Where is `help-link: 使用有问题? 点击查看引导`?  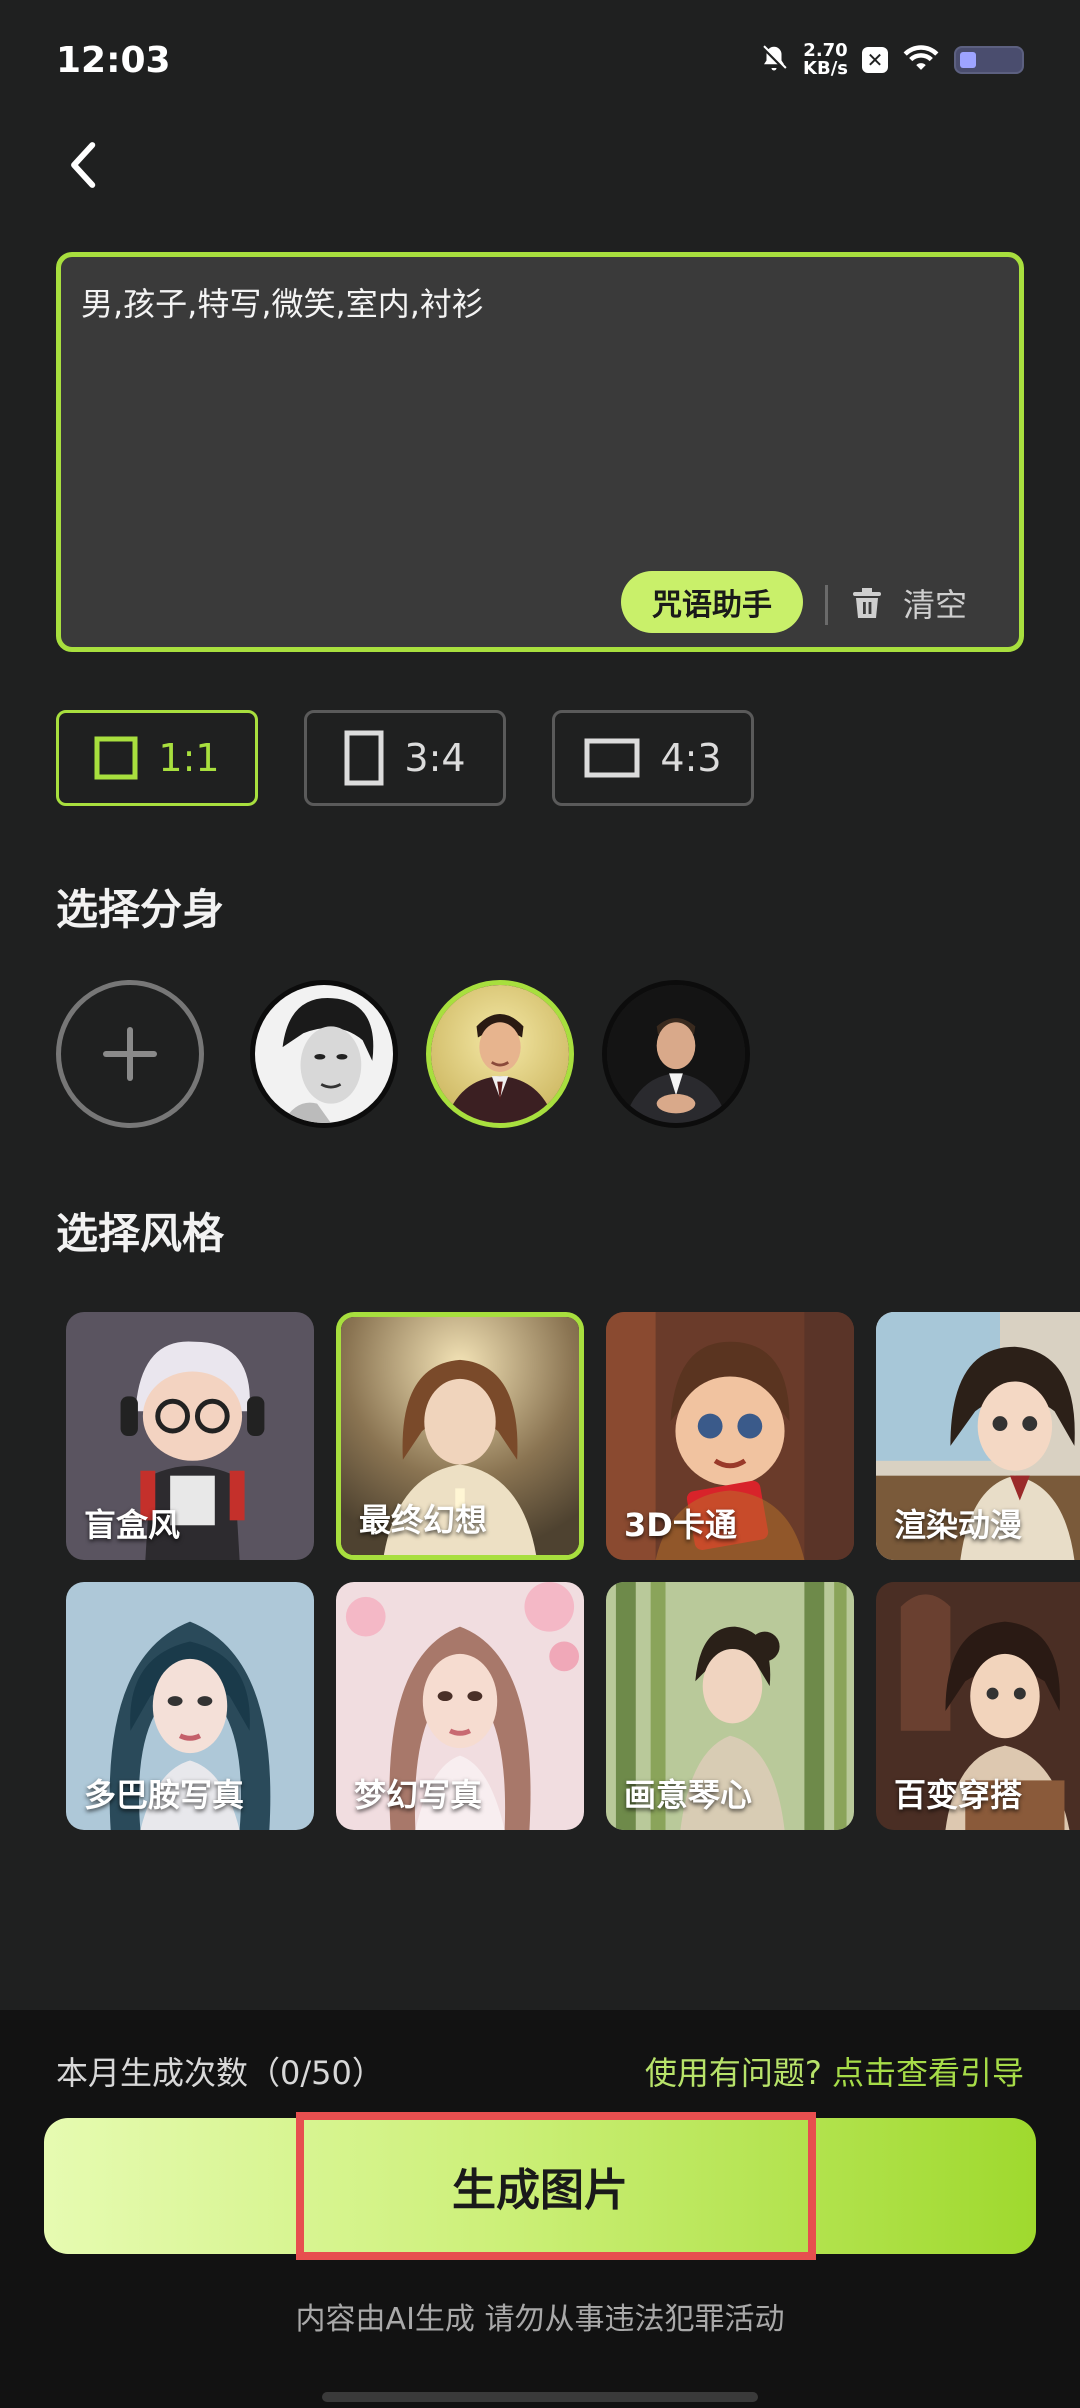
help-link: 使用有问题? 点击查看引导 is located at coordinates (834, 2071).